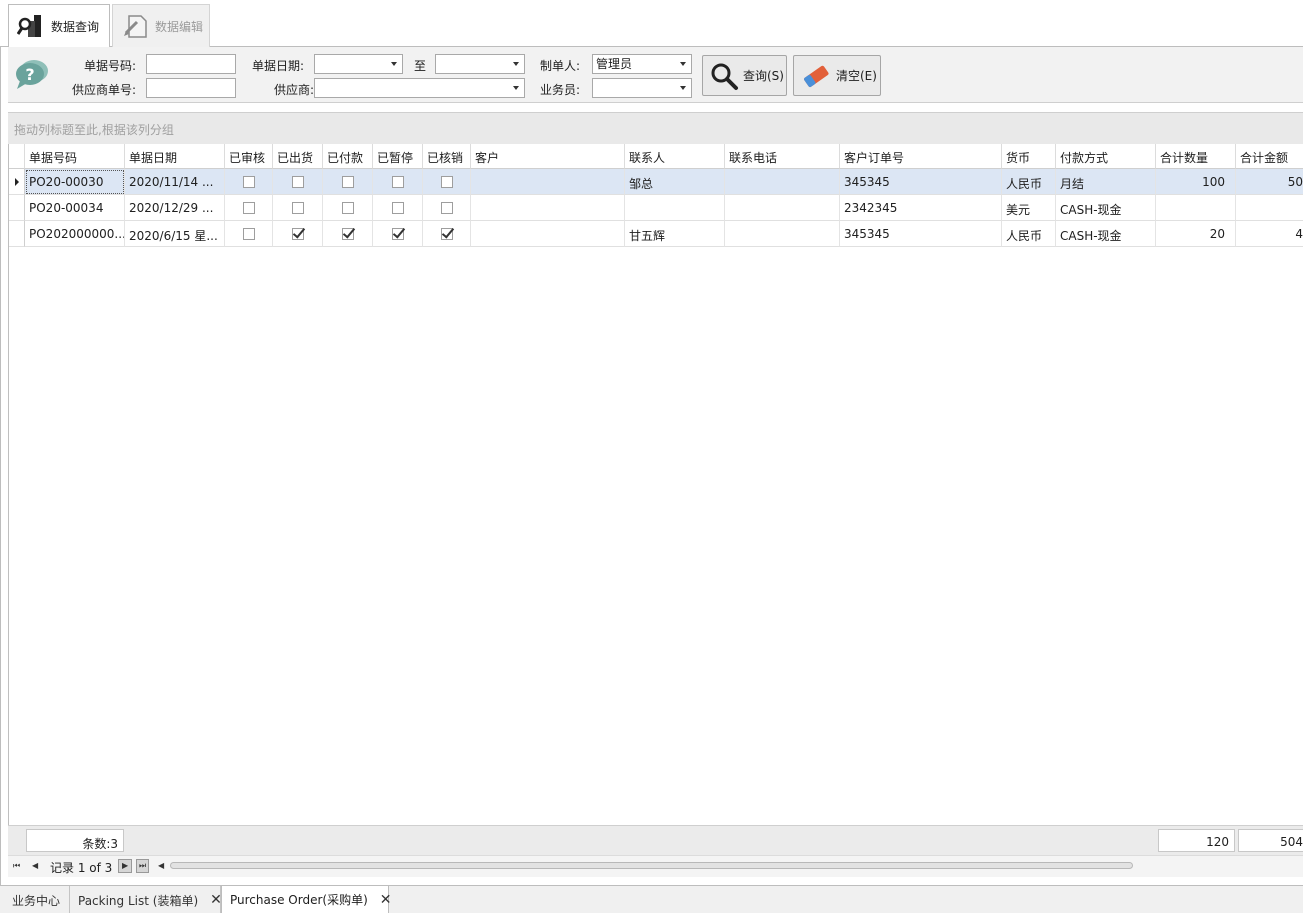 The width and height of the screenshot is (1303, 913). What do you see at coordinates (143, 866) in the screenshot?
I see `last-record-icon: ⏭` at bounding box center [143, 866].